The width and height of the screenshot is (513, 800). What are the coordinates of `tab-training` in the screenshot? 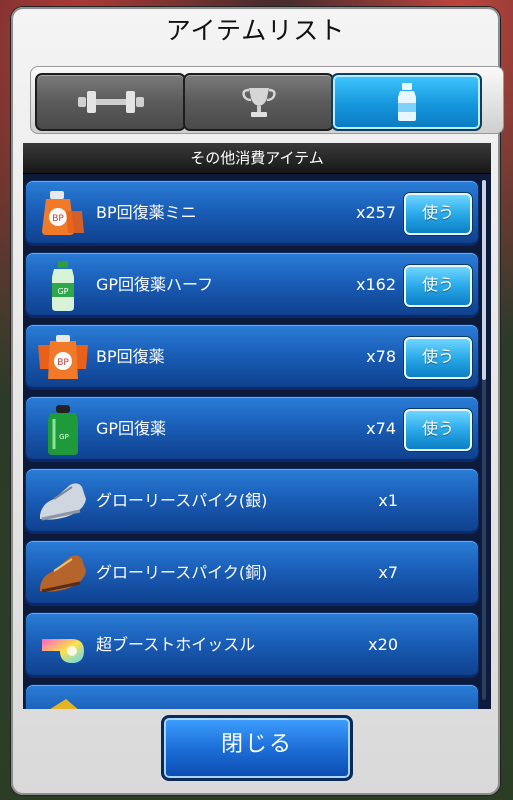 It's located at (110, 102).